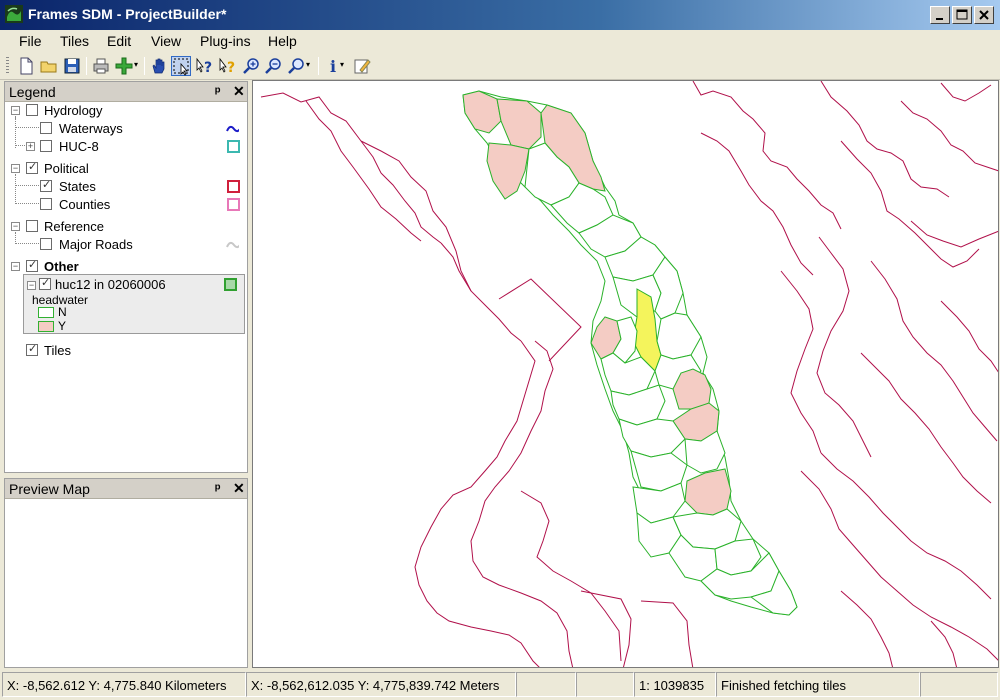 Image resolution: width=1000 pixels, height=700 pixels. What do you see at coordinates (125, 227) in the screenshot?
I see `legend-group-reference: − Reference` at bounding box center [125, 227].